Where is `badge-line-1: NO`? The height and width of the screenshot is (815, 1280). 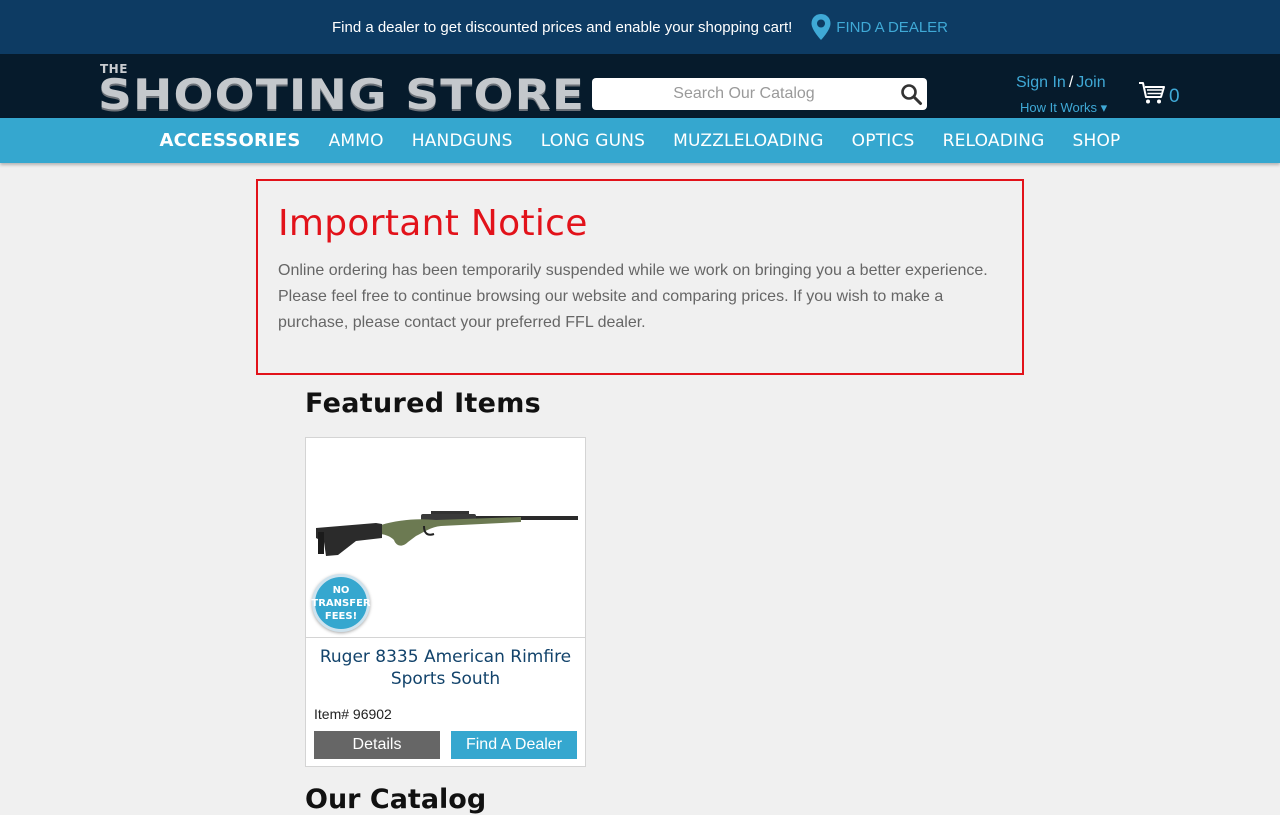 badge-line-1: NO is located at coordinates (341, 590).